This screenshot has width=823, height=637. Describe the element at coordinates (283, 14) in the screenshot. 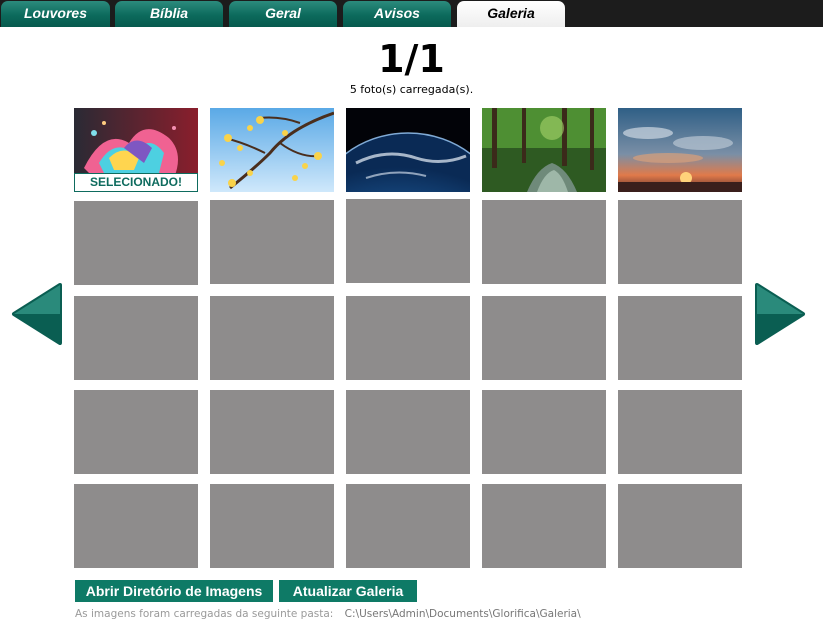

I see `tab-geral: Geral` at that location.